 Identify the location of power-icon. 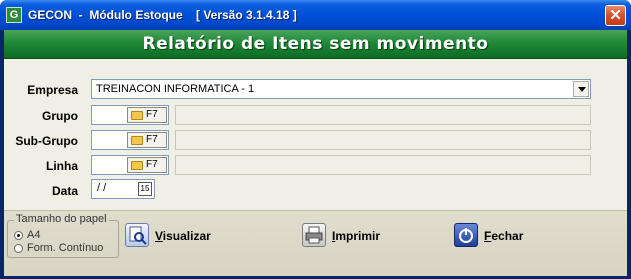
(466, 235).